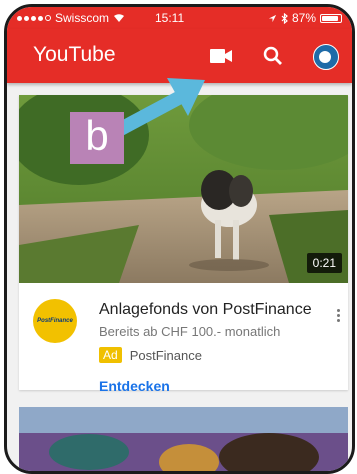 Image resolution: width=357 pixels, height=474 pixels. Describe the element at coordinates (34, 18) in the screenshot. I see `signal-icon` at that location.